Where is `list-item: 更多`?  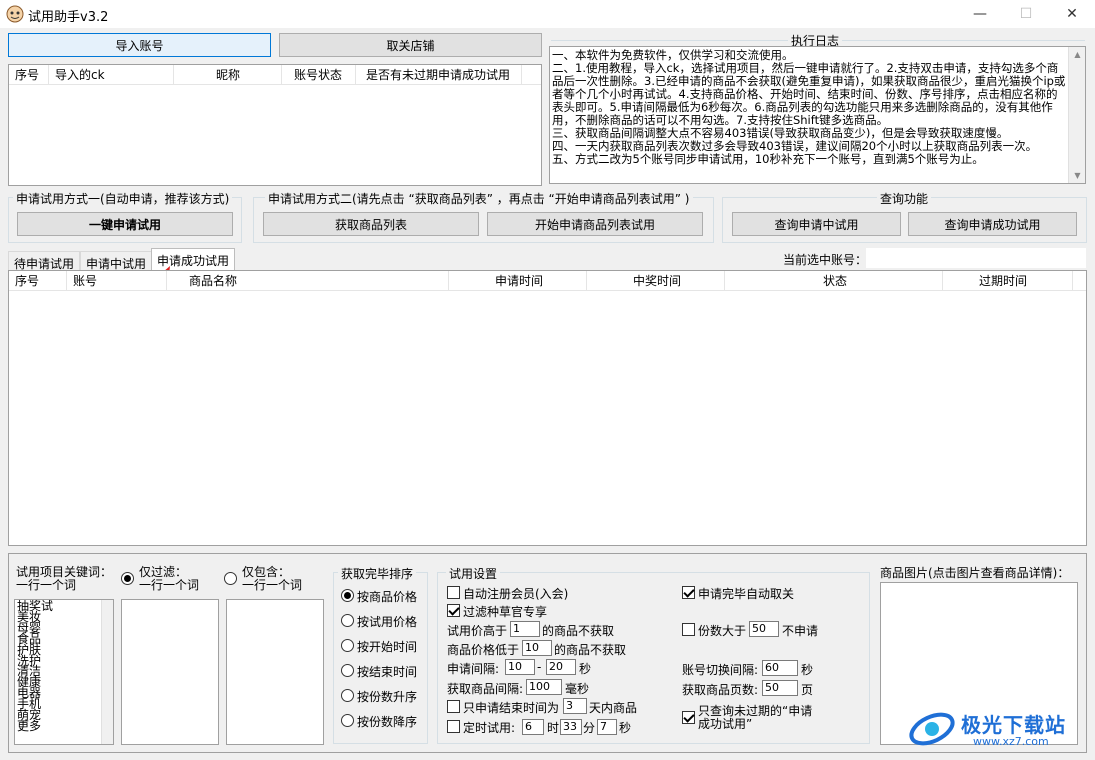 list-item: 更多 is located at coordinates (64, 726).